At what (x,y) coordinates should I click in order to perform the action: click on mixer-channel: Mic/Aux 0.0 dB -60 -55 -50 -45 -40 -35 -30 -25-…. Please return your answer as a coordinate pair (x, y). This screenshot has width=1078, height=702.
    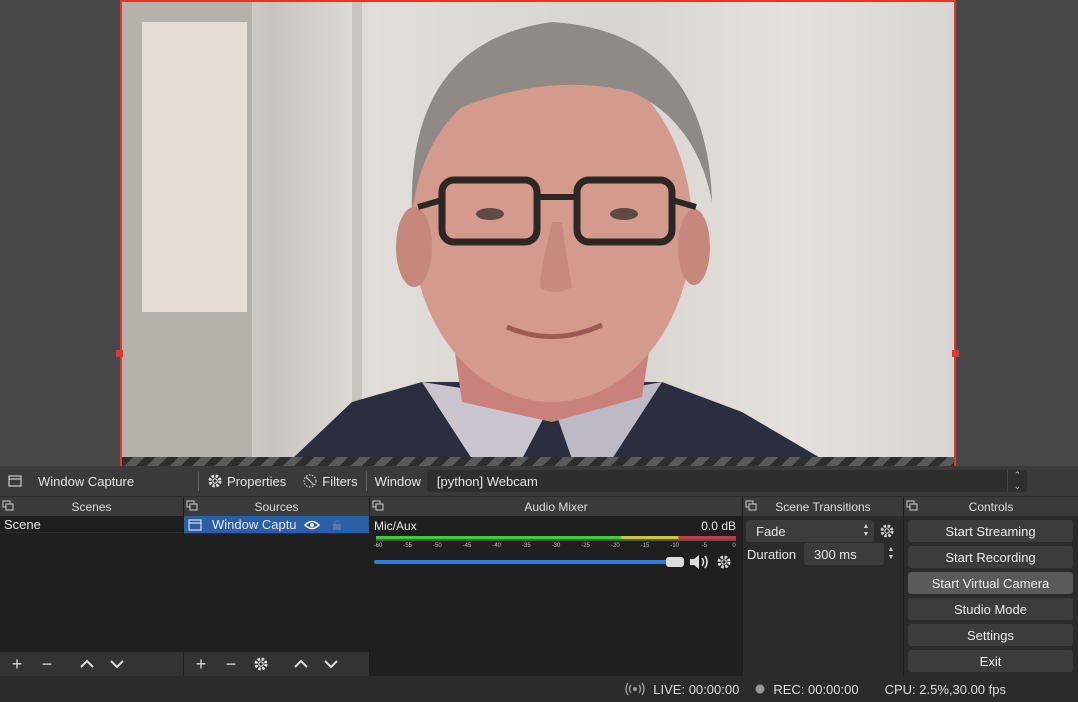
    Looking at the image, I should click on (556, 596).